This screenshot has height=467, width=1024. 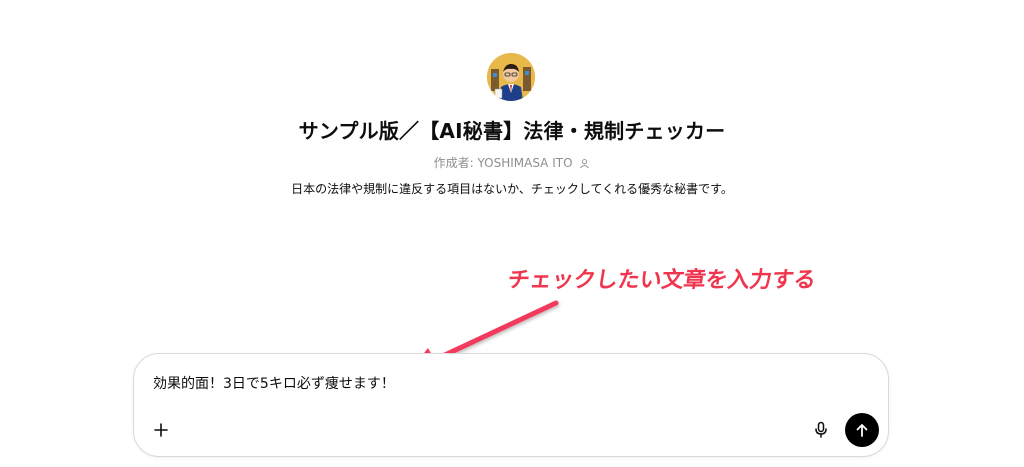 What do you see at coordinates (584, 165) in the screenshot?
I see `user-icon` at bounding box center [584, 165].